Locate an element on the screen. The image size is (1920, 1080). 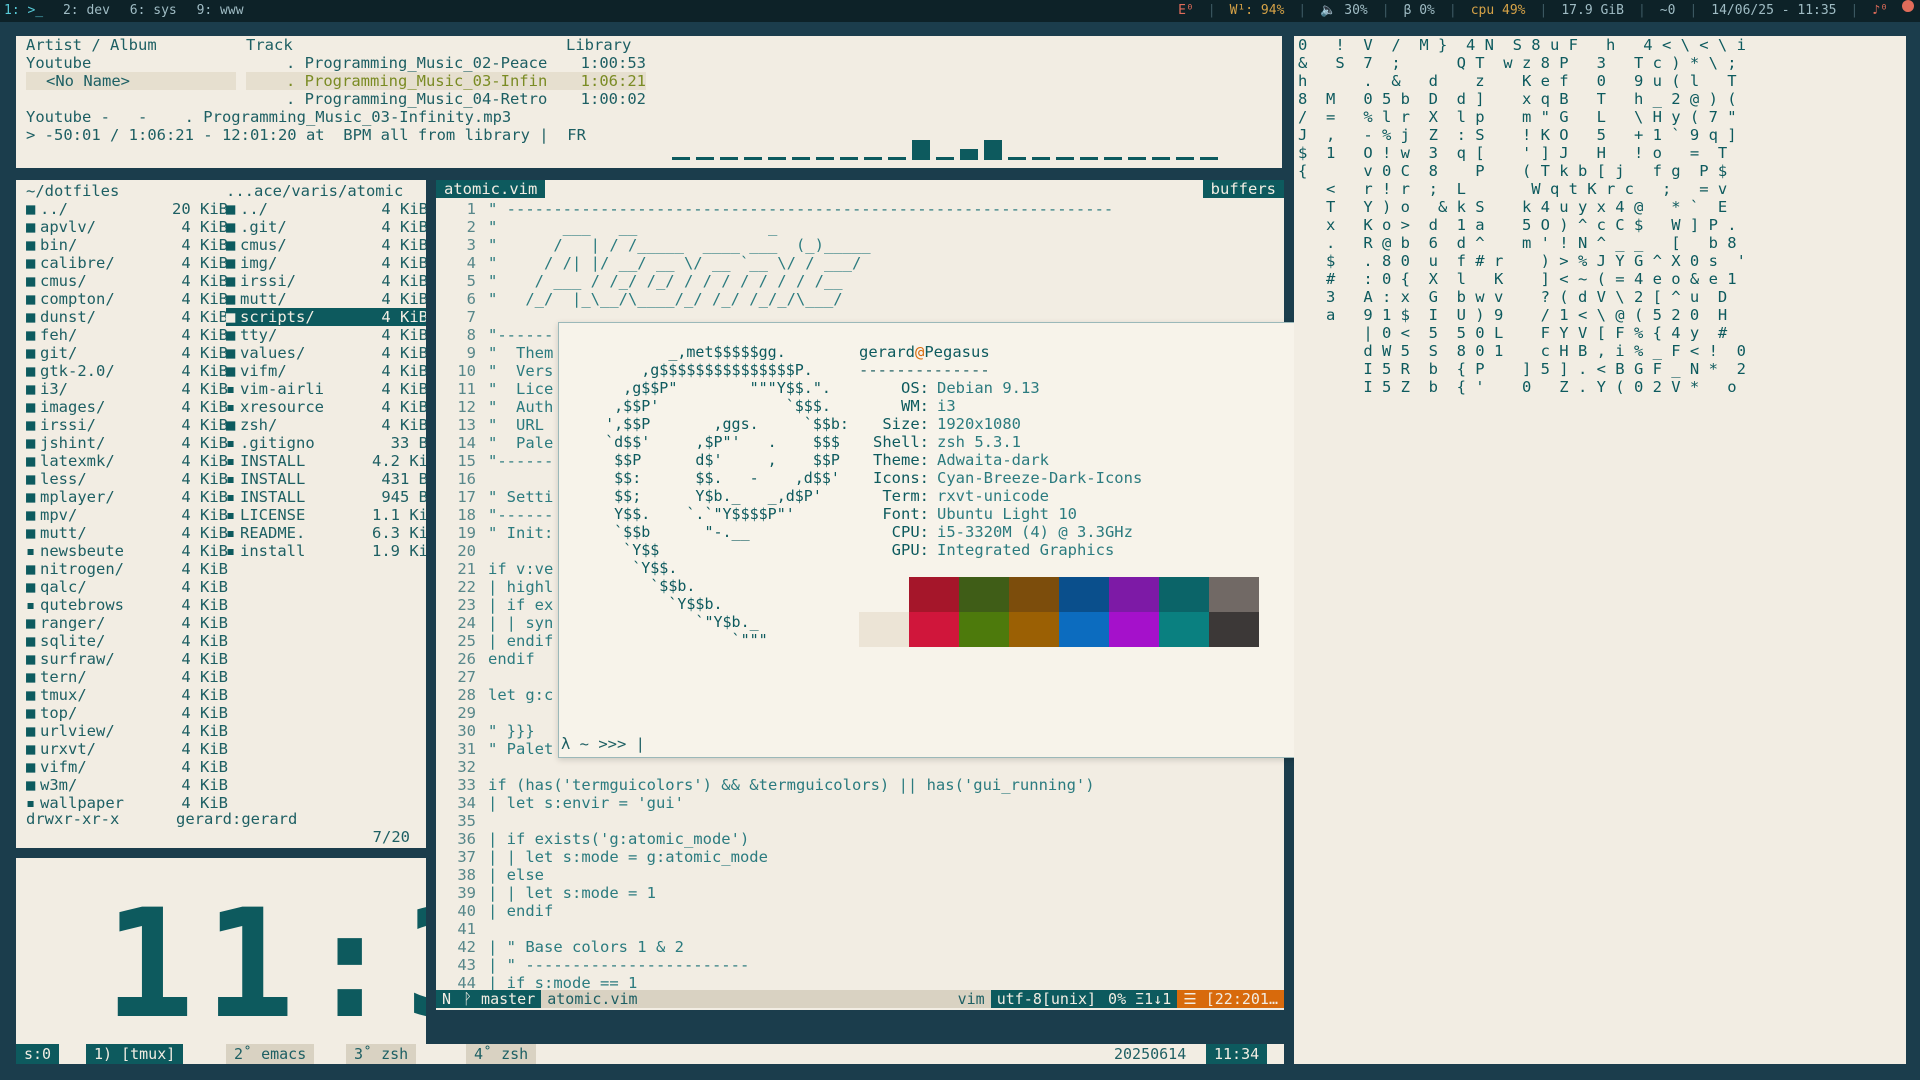
art-line: `Y$$ is located at coordinates (614, 550).